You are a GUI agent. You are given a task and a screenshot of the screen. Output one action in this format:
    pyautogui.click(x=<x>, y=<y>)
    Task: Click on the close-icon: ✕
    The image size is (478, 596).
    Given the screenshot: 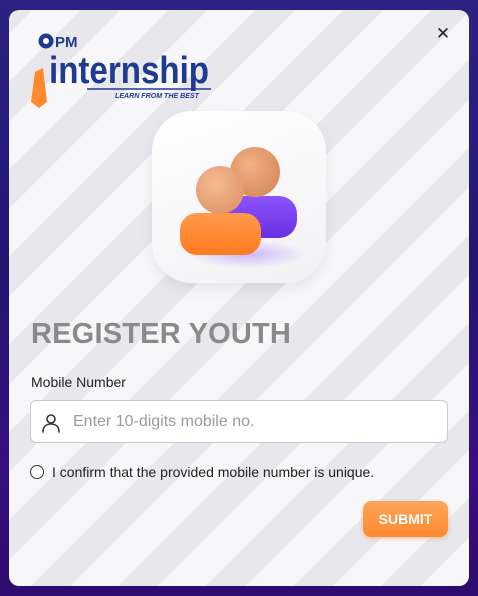 What is the action you would take?
    pyautogui.click(x=443, y=34)
    